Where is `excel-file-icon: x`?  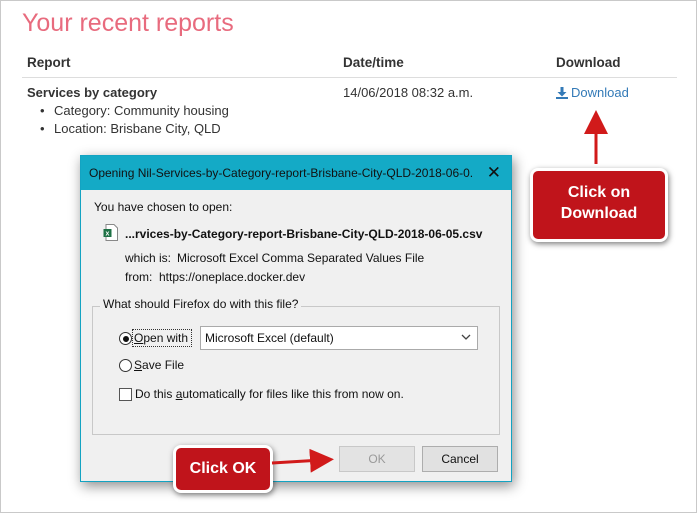 excel-file-icon: x is located at coordinates (110, 232).